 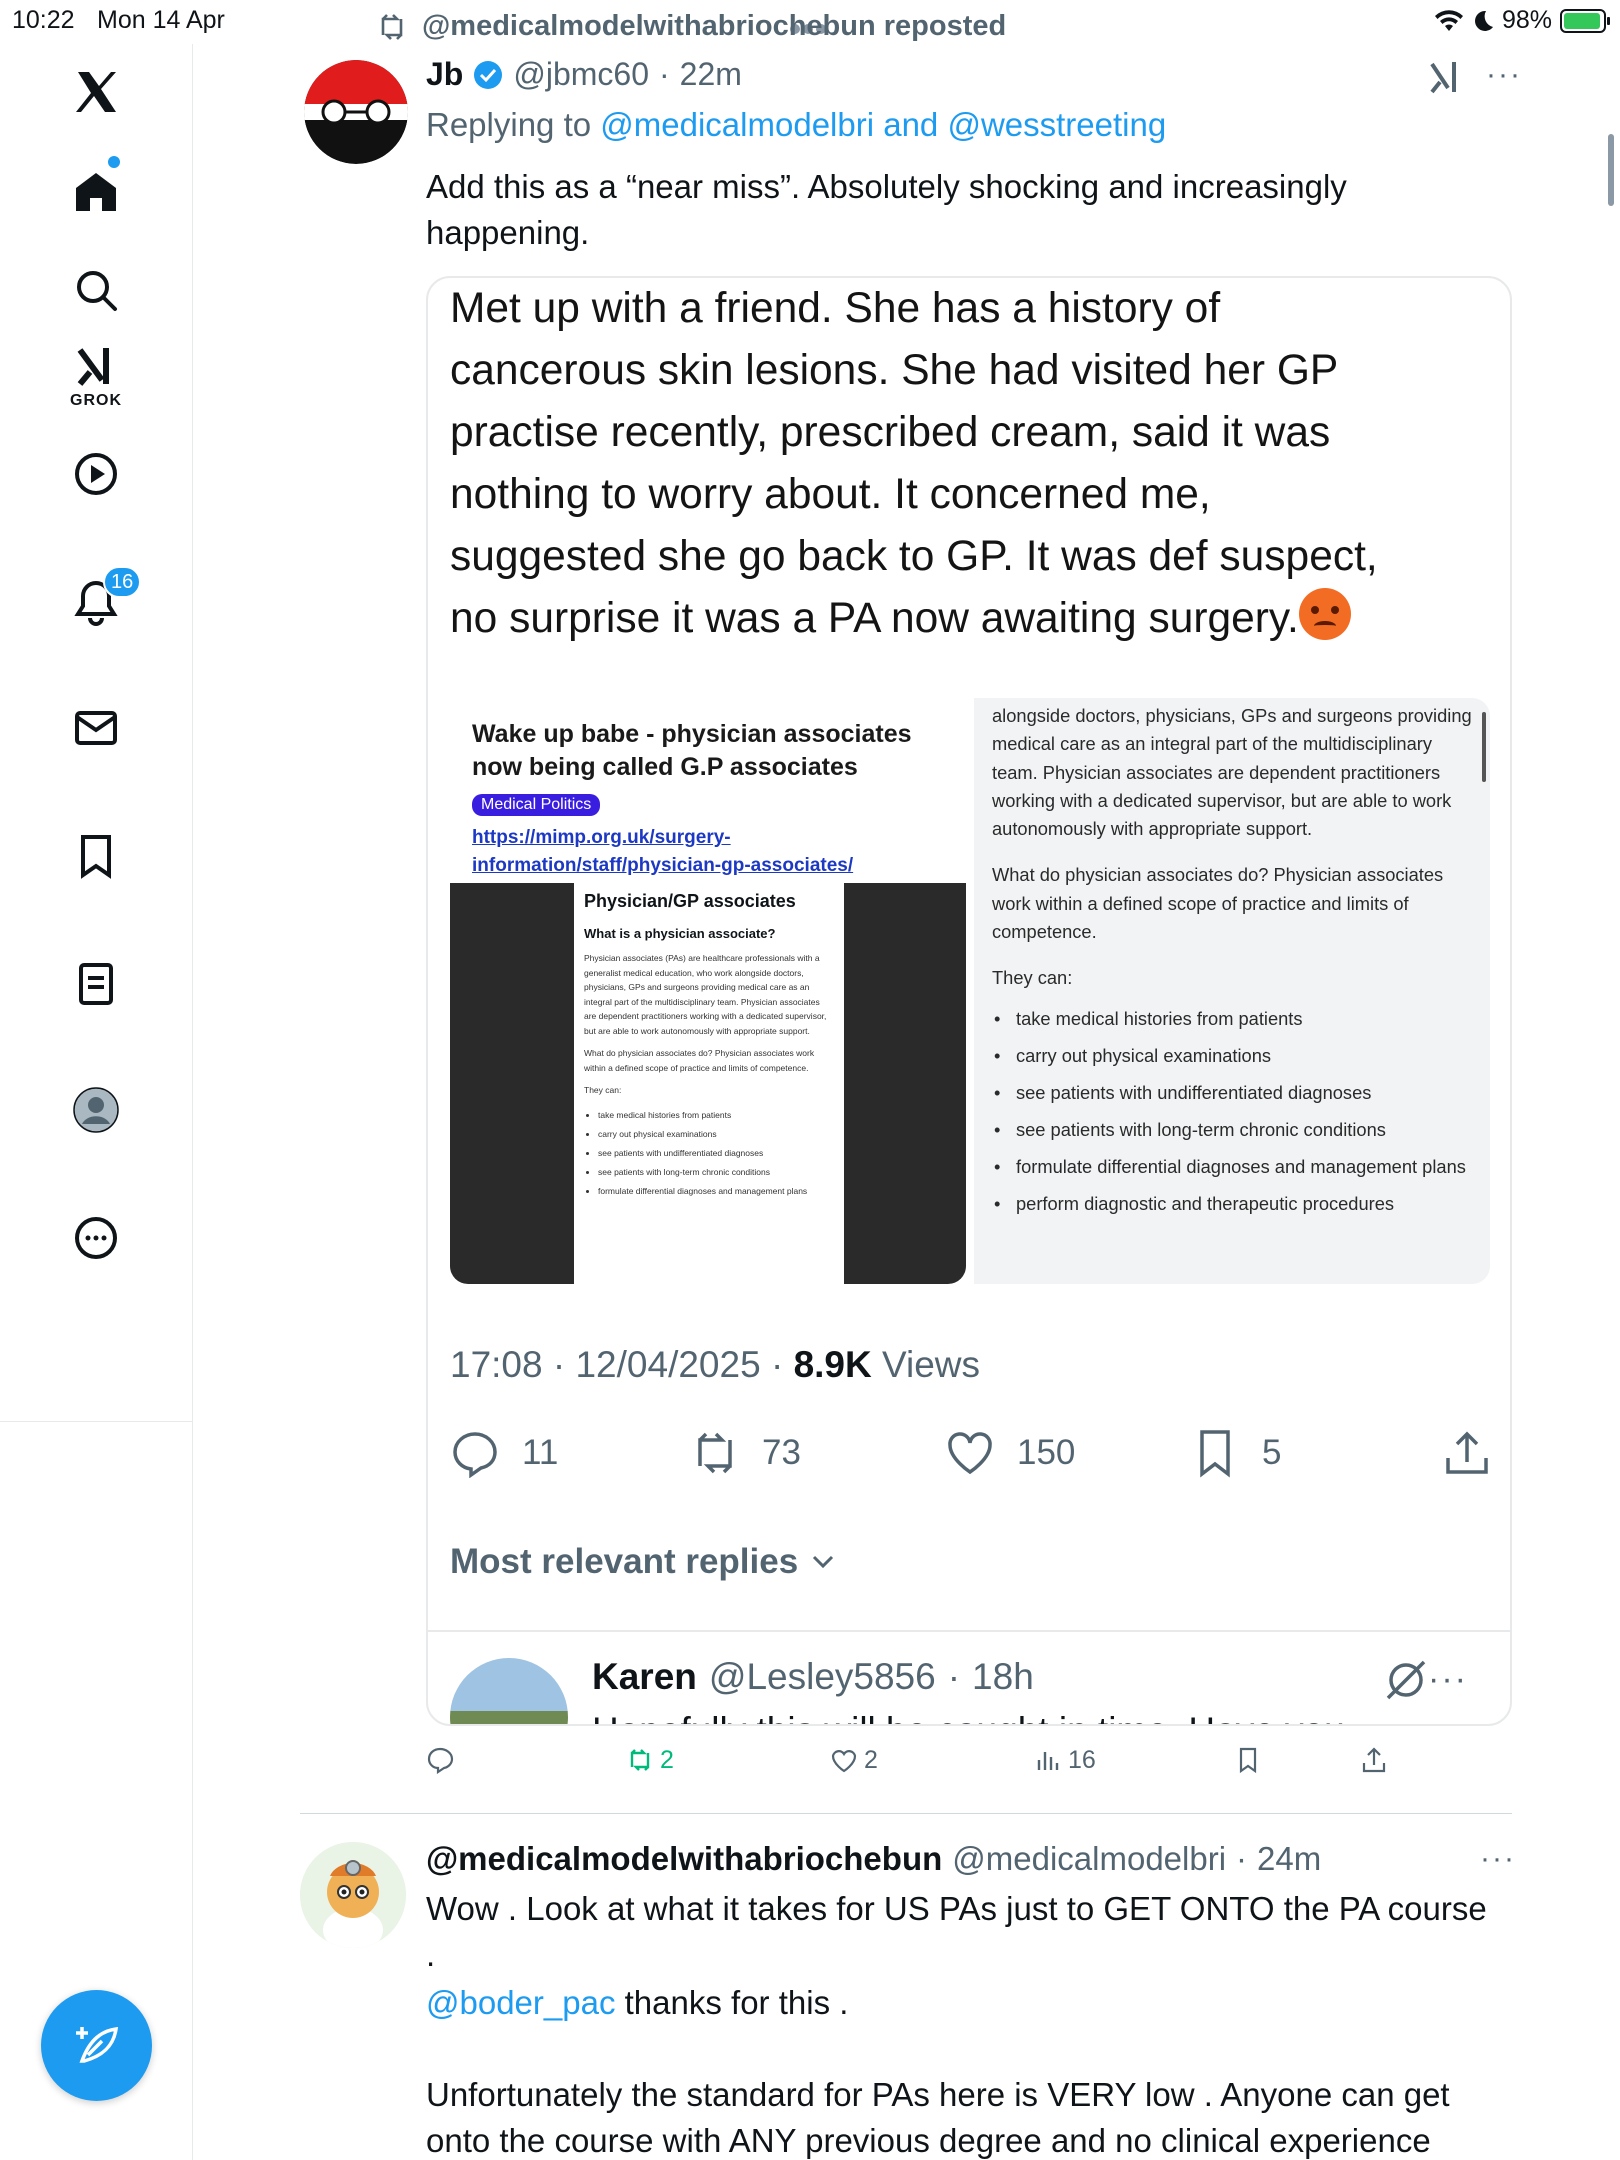 I want to click on quote-time: 17:08, so click(x=496, y=1364).